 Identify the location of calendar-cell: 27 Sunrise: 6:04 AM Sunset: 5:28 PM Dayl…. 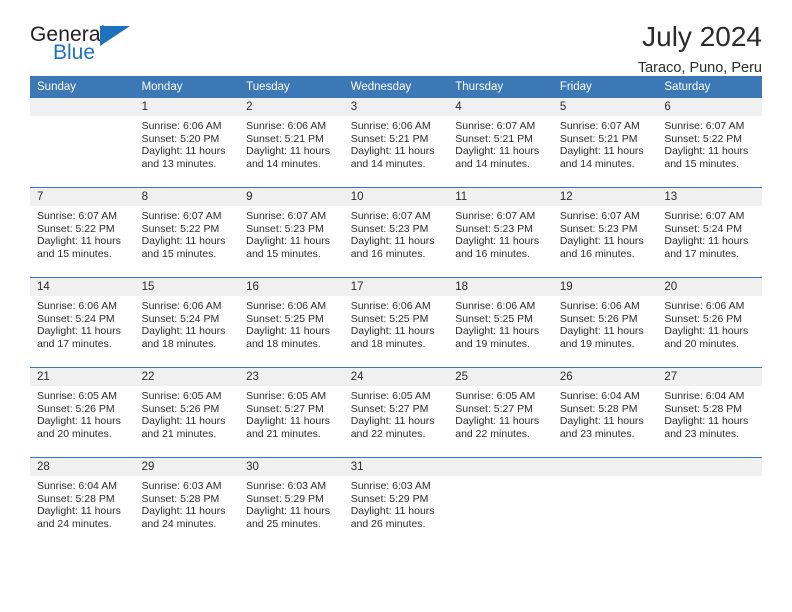
(709, 412).